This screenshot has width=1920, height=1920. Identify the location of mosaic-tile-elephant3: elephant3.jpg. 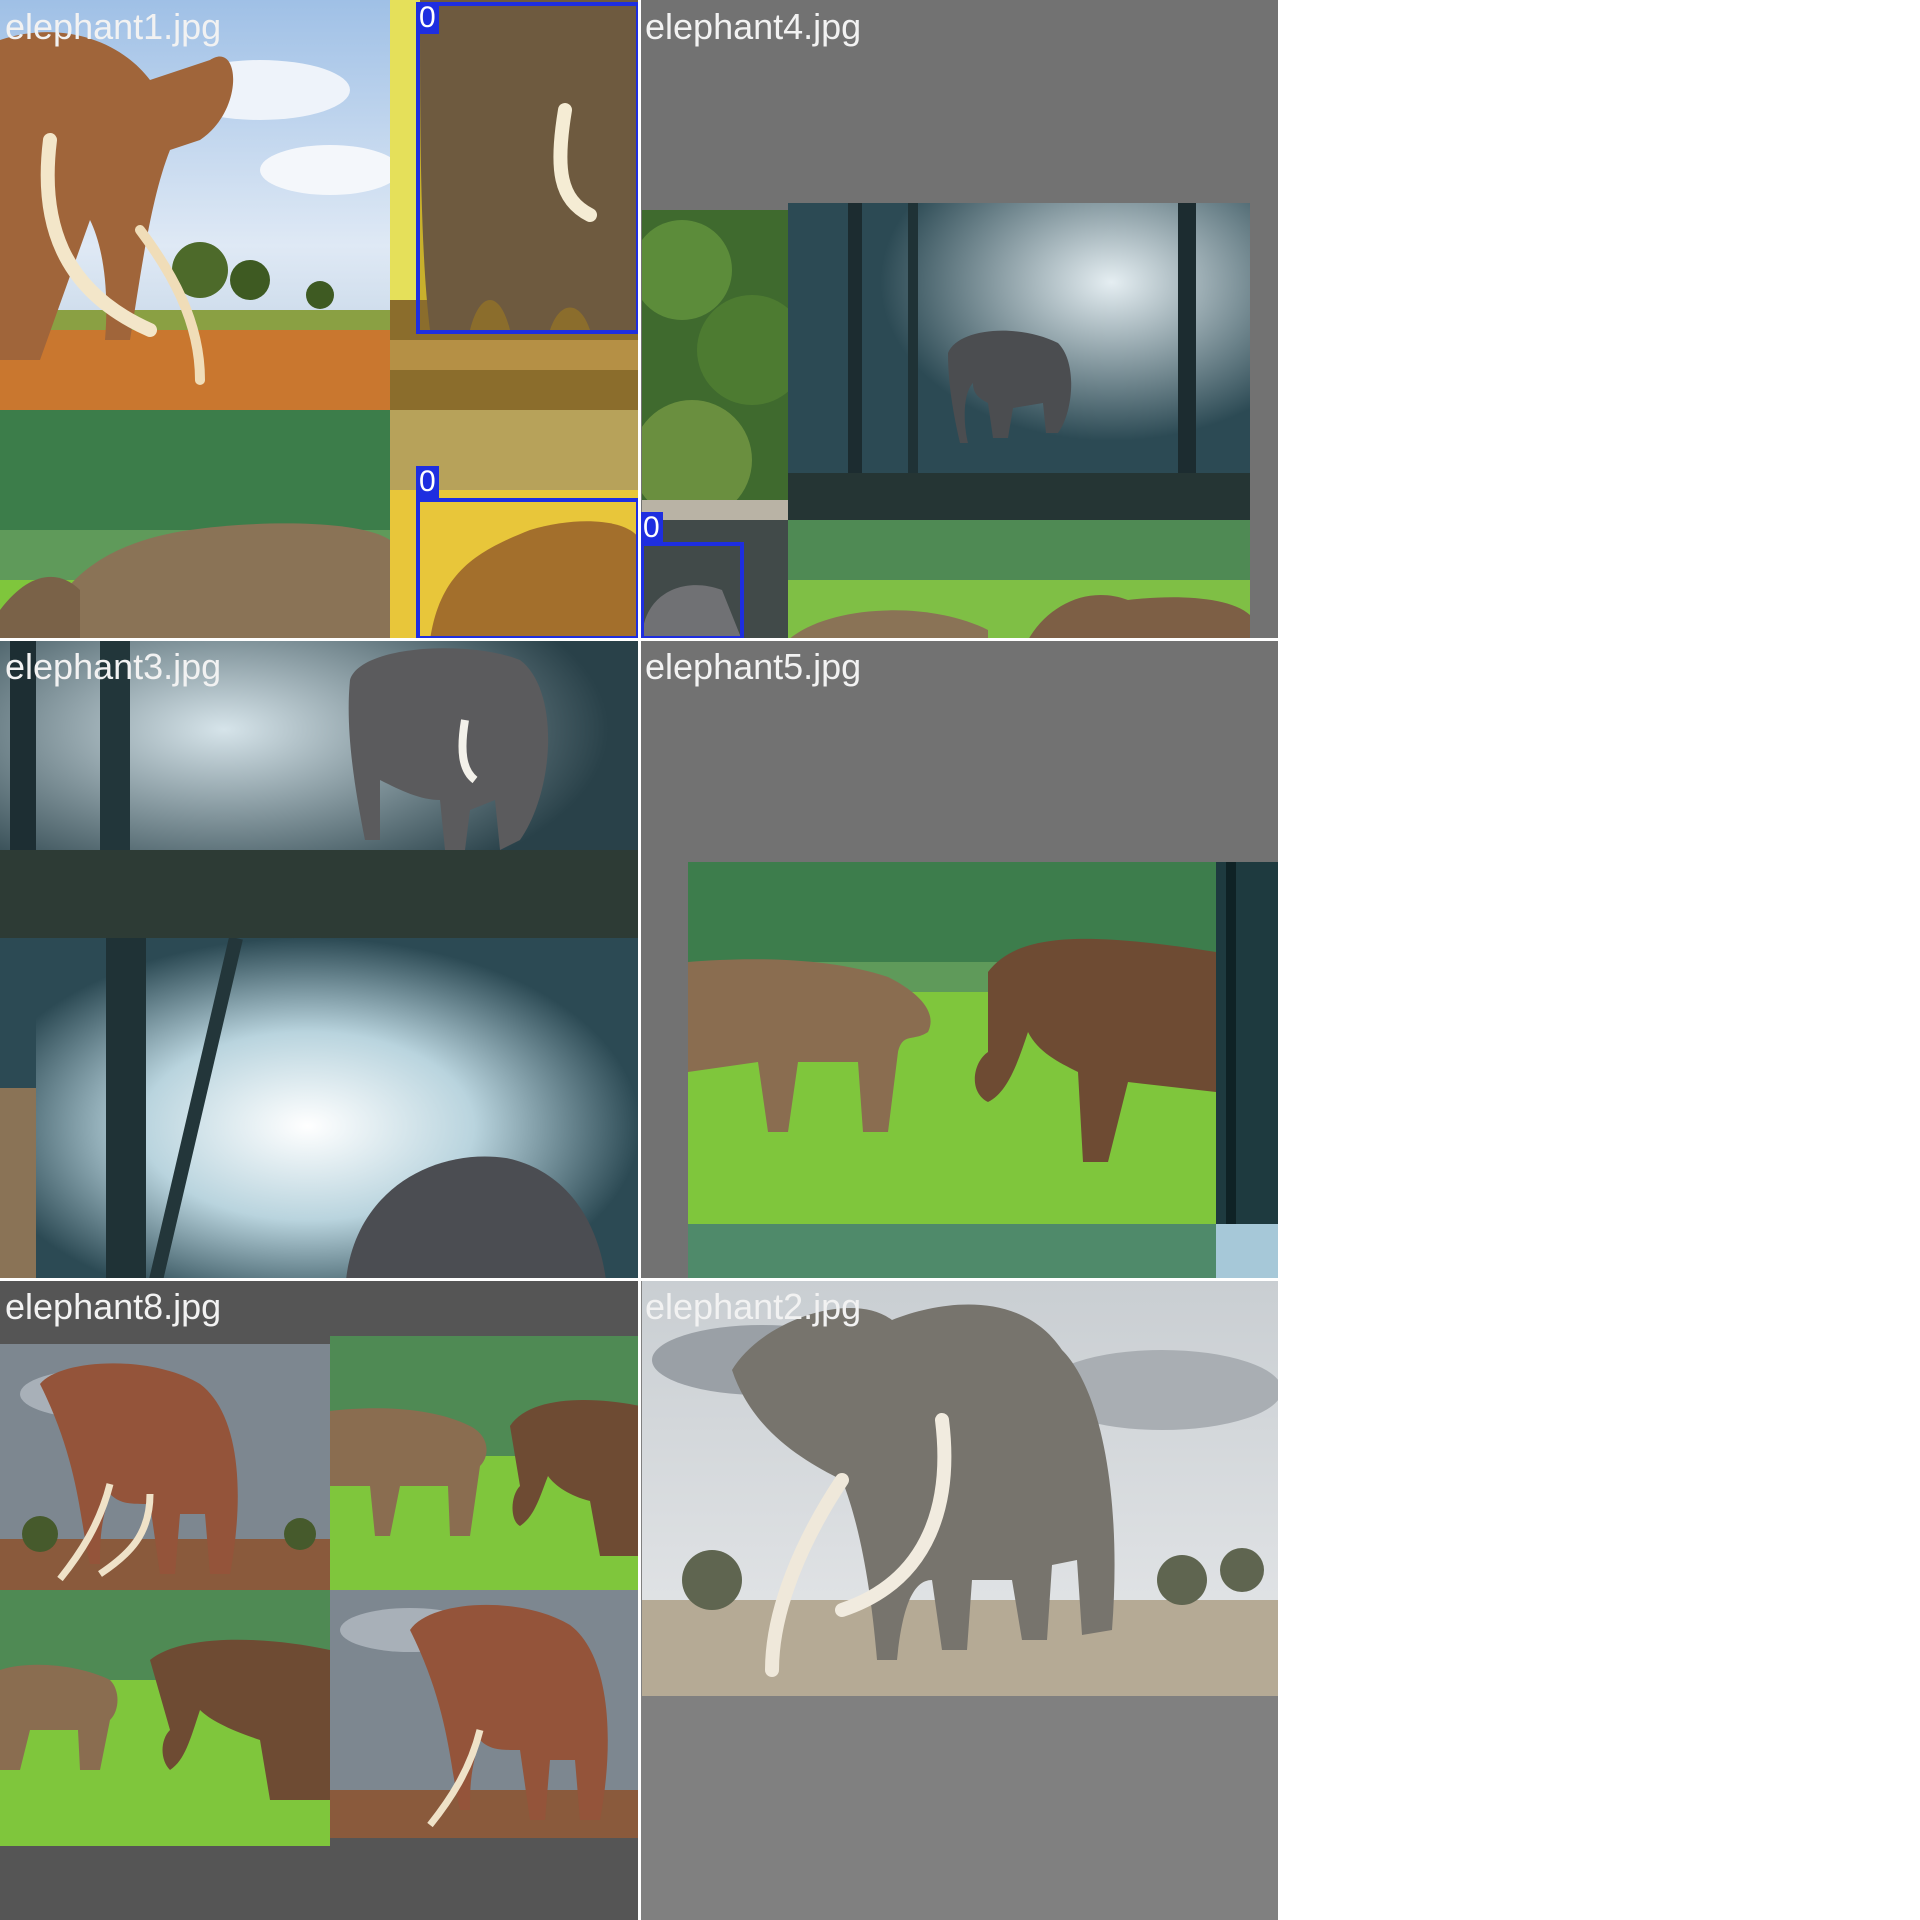
(320, 960).